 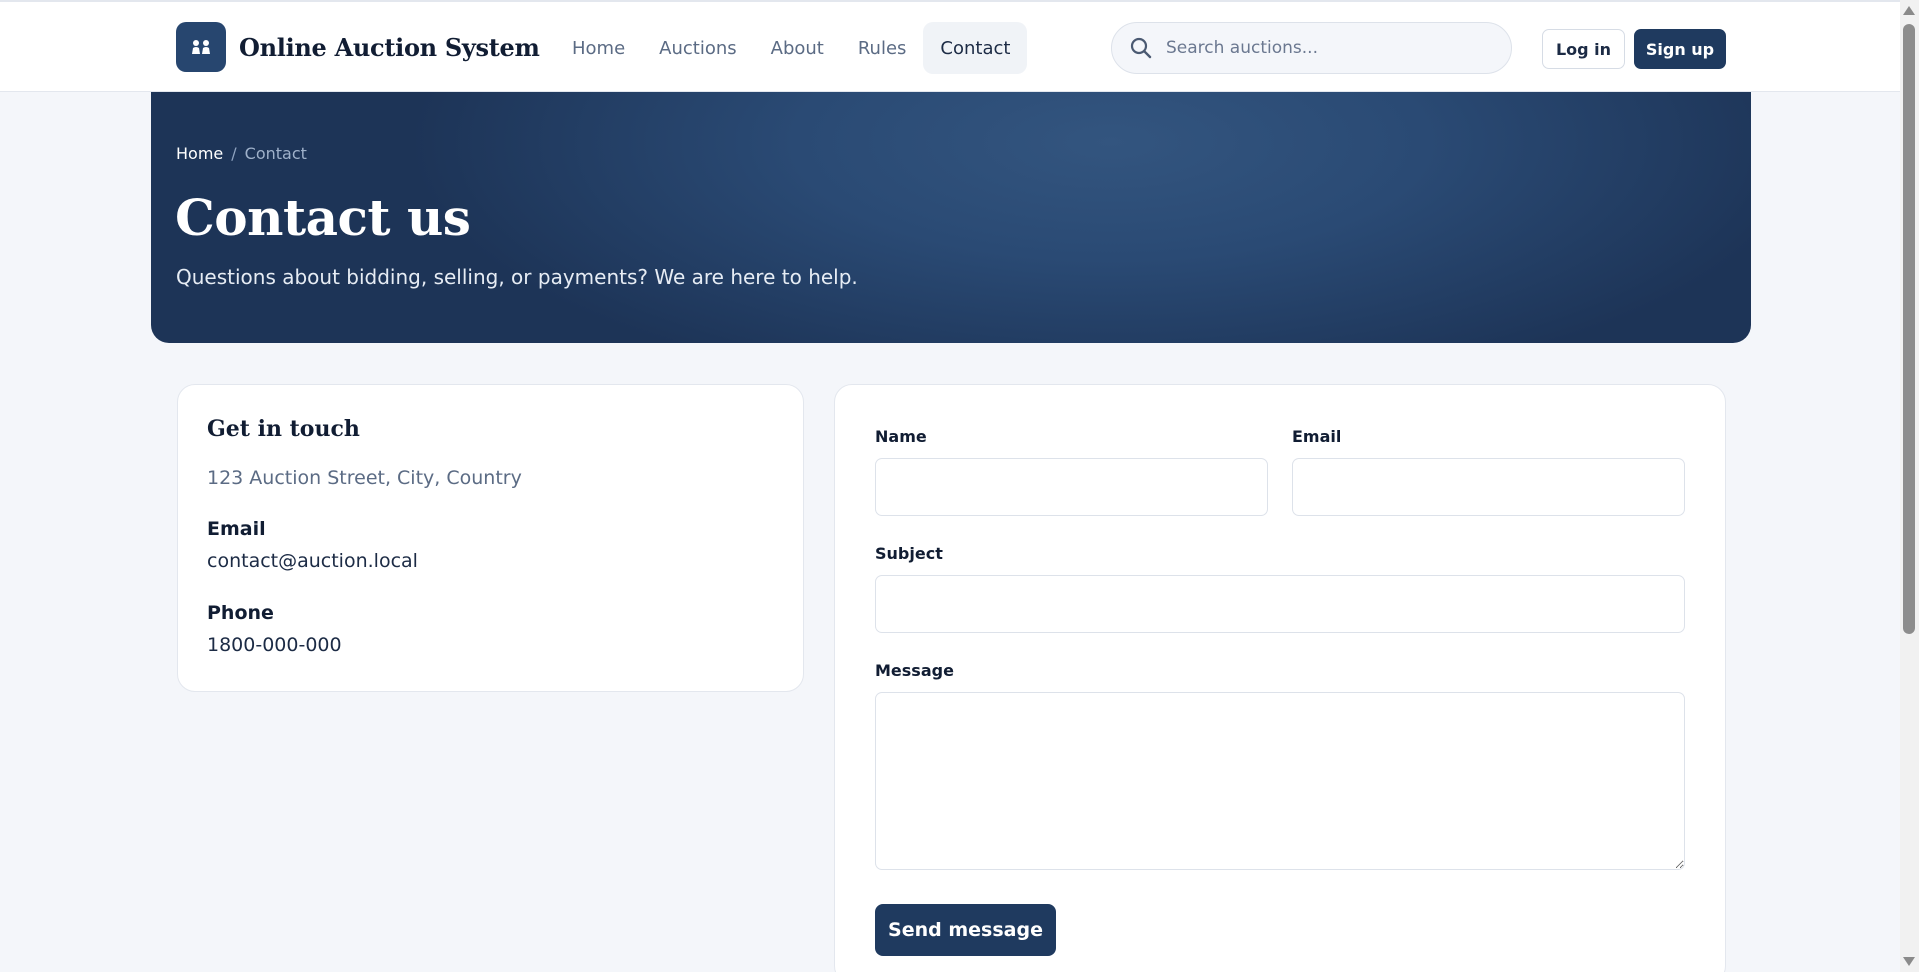 I want to click on name-field, so click(x=1071, y=487).